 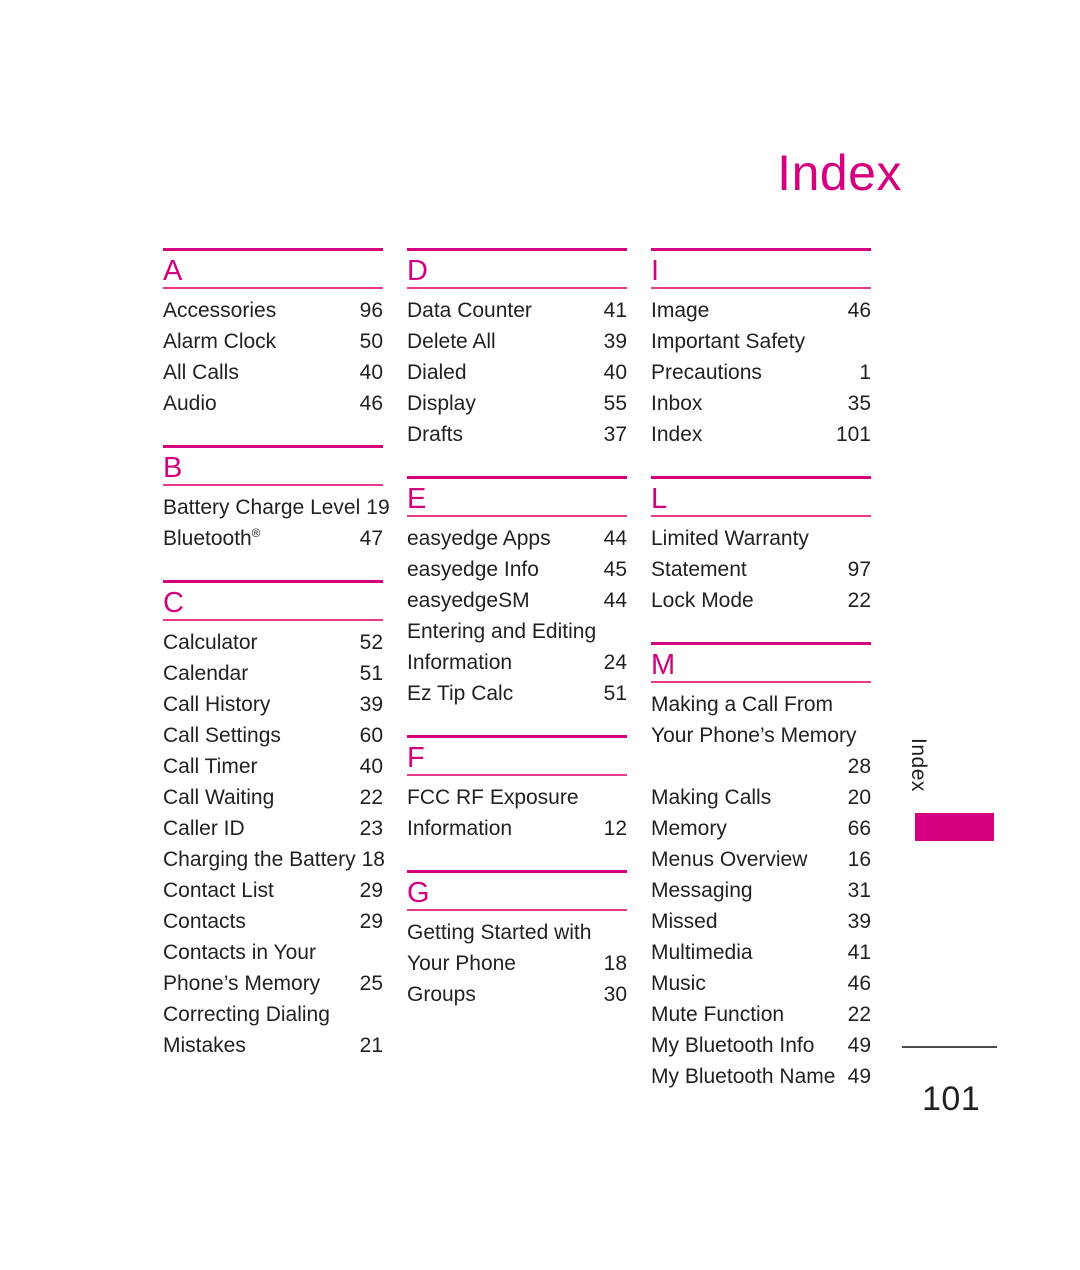 I want to click on index-entry-label-text: Contacts, so click(x=204, y=921).